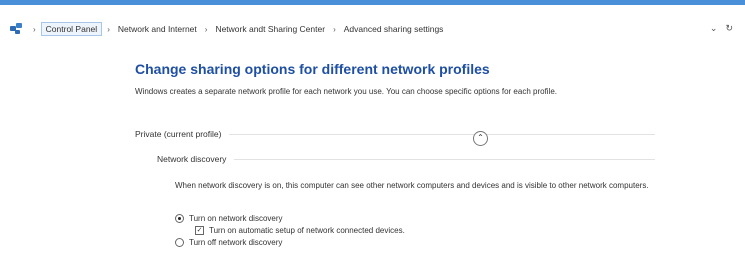 This screenshot has width=745, height=261. Describe the element at coordinates (714, 28) in the screenshot. I see `chevron-down-icon: ⌄` at that location.